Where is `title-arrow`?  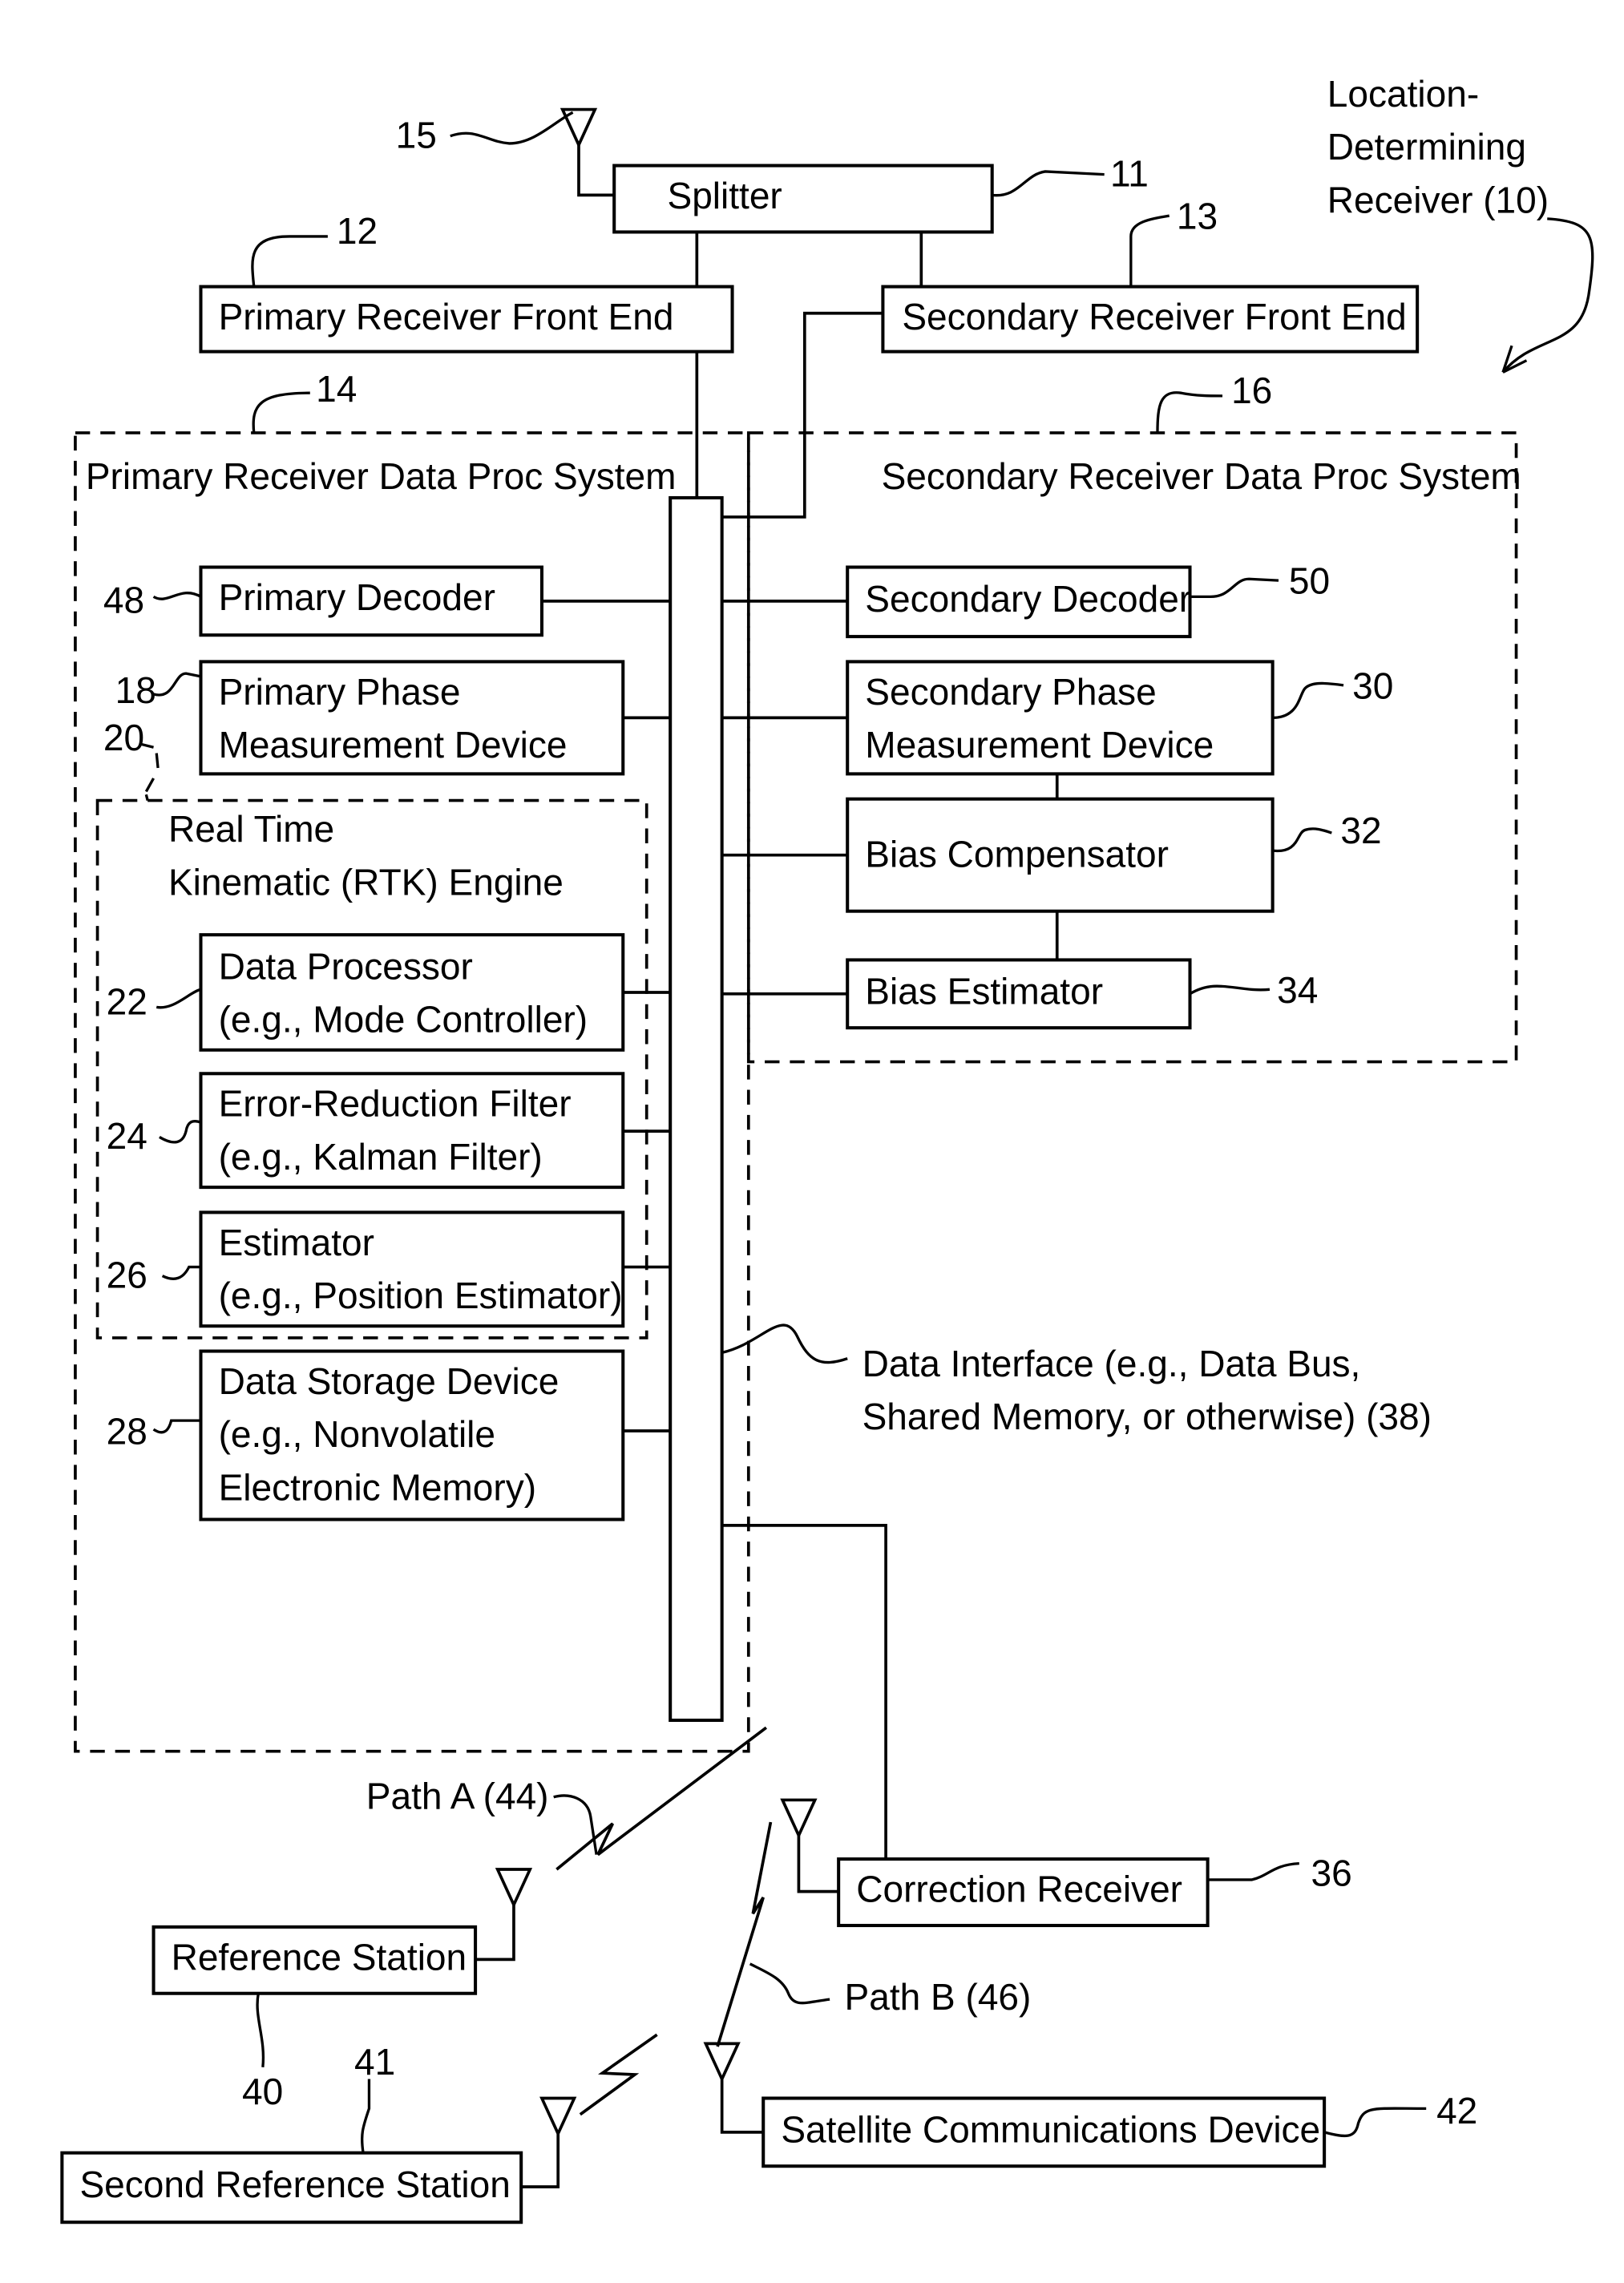 title-arrow is located at coordinates (1547, 295).